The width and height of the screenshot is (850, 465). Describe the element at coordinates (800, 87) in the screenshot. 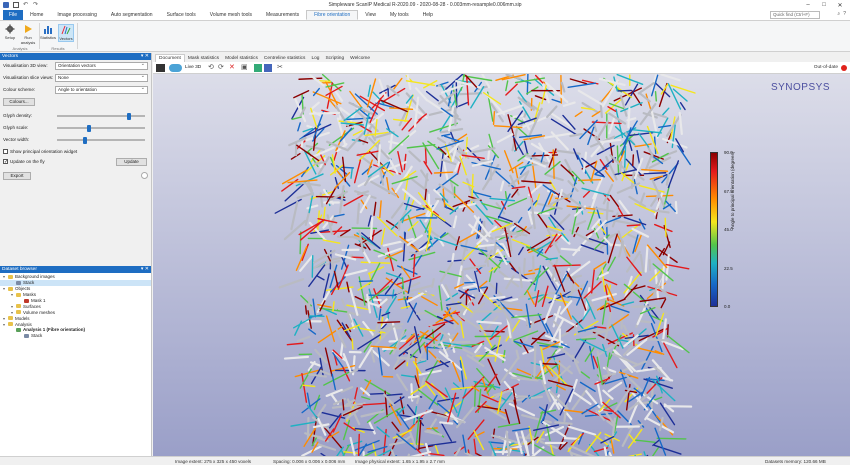

I see `synopsys-logo: SYNOPSYS` at that location.